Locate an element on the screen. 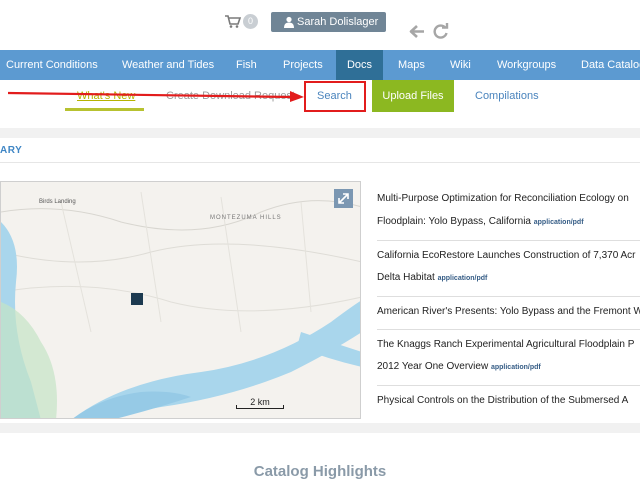 The image size is (640, 480). document-title-cont: 2012 Year One Overview is located at coordinates (432, 366).